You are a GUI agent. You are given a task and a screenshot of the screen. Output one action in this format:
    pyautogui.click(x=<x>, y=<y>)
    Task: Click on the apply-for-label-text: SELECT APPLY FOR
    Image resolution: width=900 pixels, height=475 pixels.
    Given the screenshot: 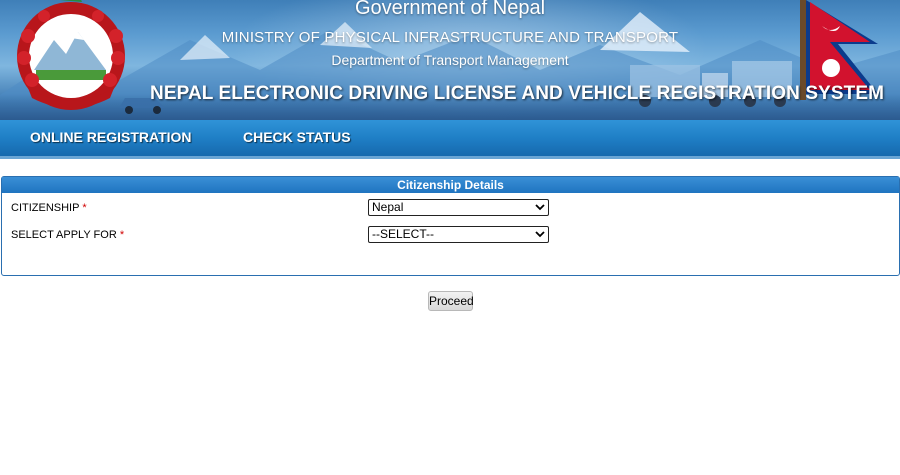 What is the action you would take?
    pyautogui.click(x=64, y=235)
    